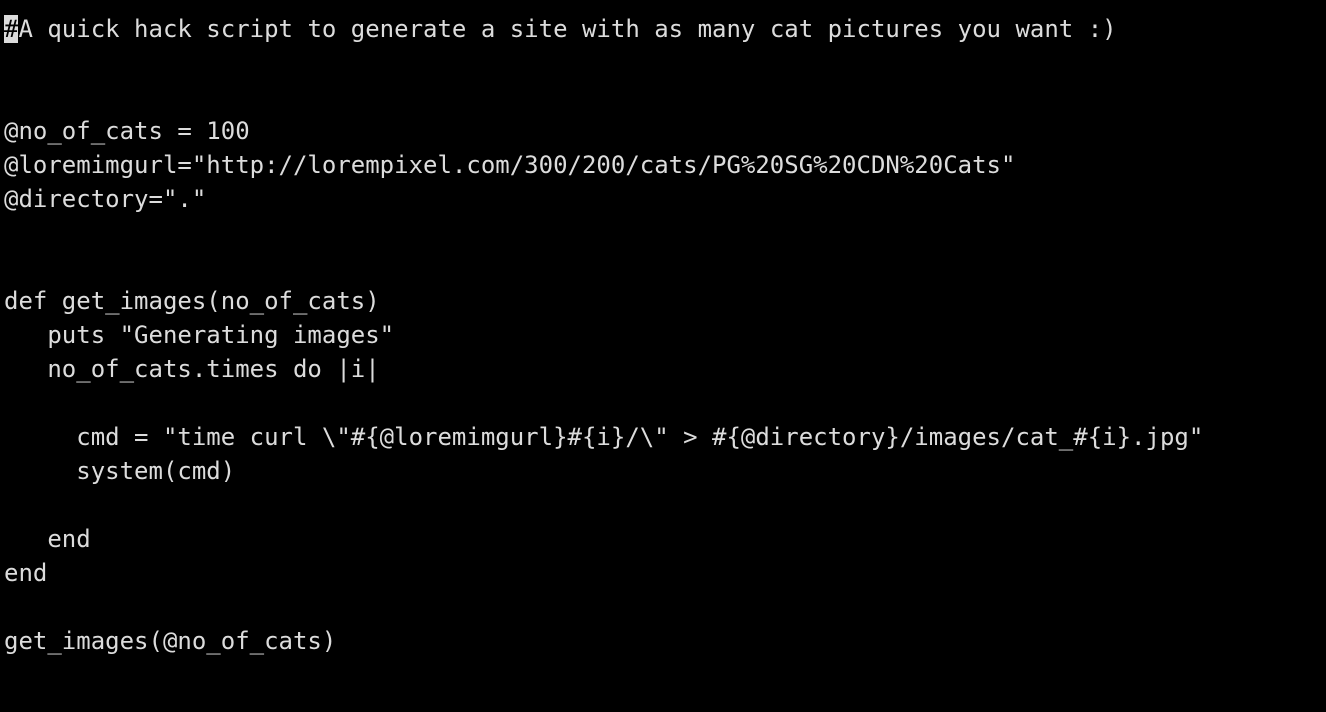 This screenshot has width=1326, height=712. What do you see at coordinates (663, 131) in the screenshot?
I see `code-line-4: @no_of_cats = 100` at bounding box center [663, 131].